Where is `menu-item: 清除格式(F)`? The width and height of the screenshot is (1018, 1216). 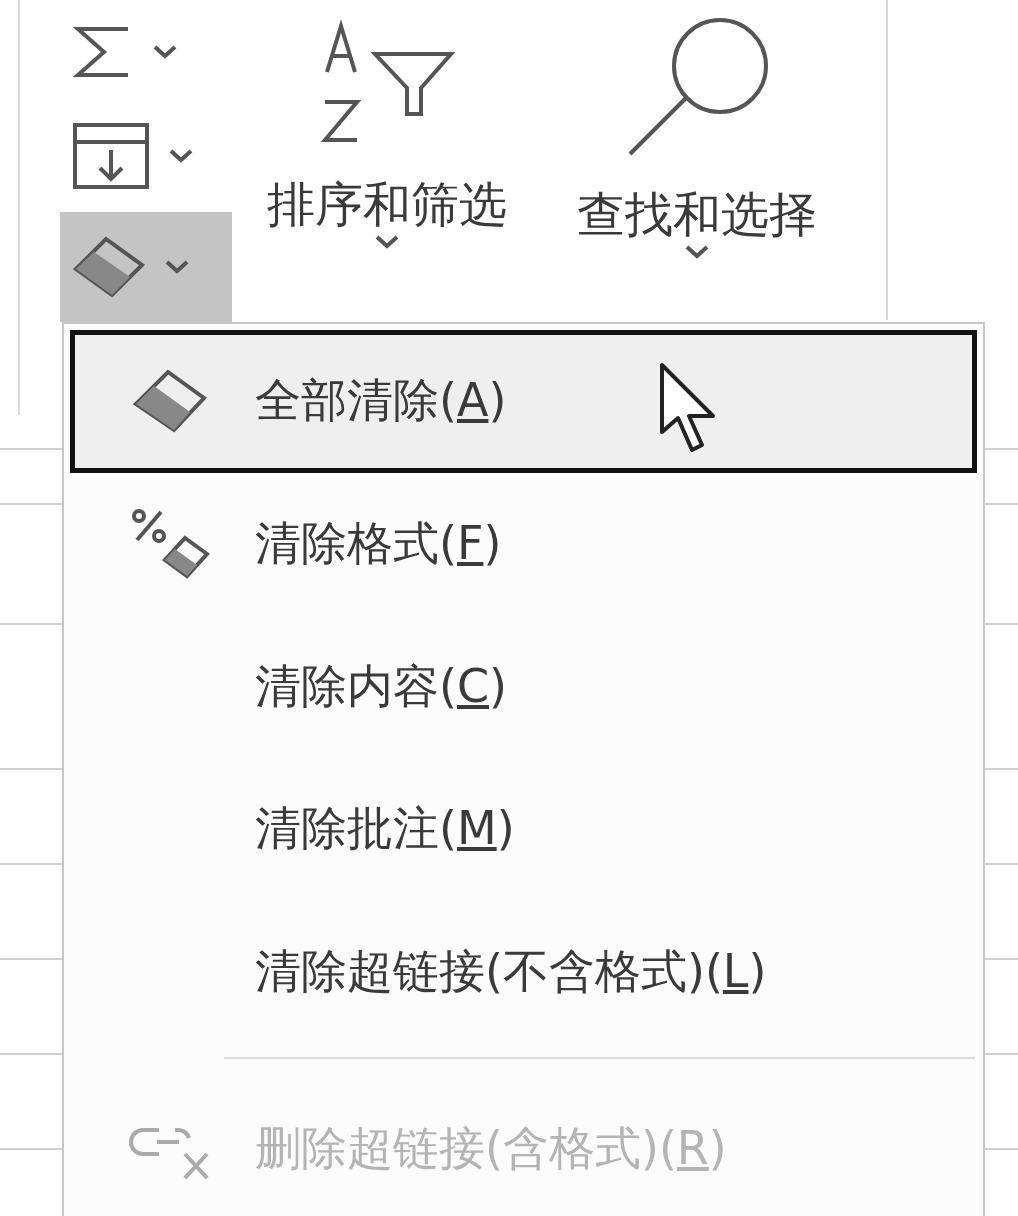 menu-item: 清除格式(F) is located at coordinates (523, 544).